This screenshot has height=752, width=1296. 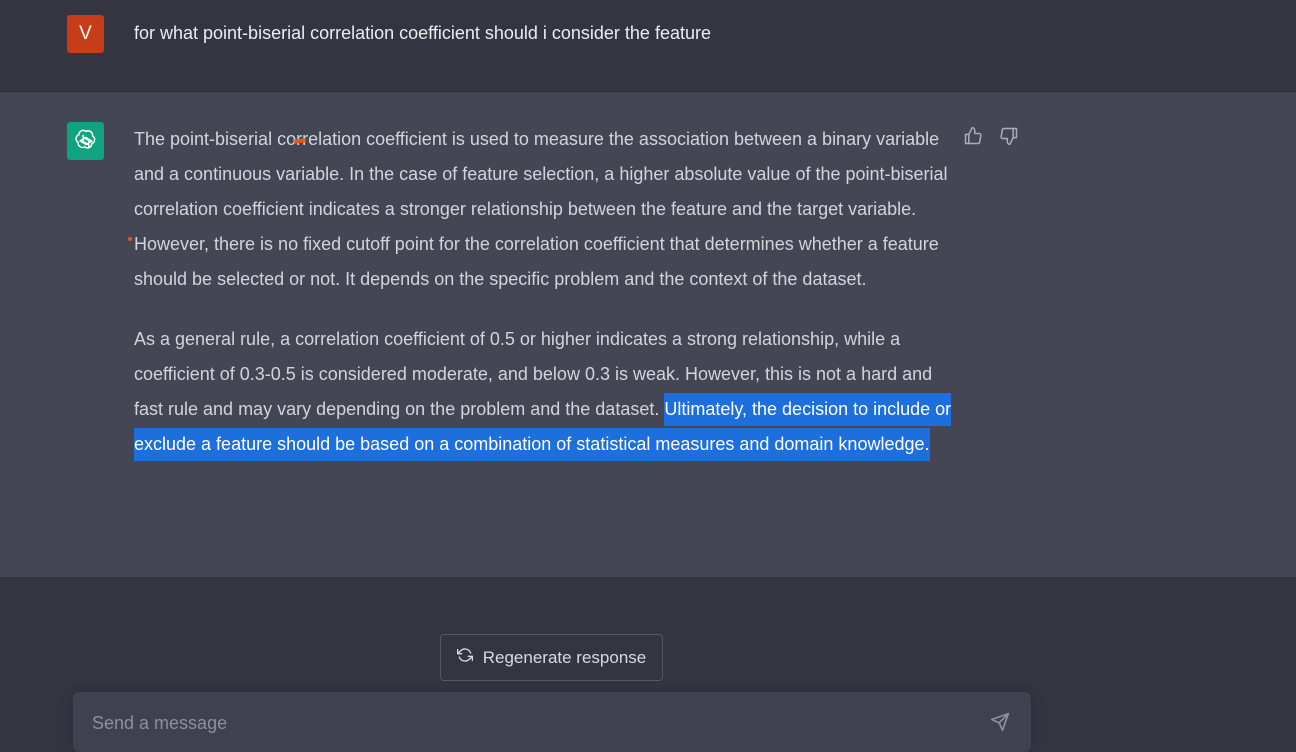 I want to click on message-composer, so click(x=552, y=722).